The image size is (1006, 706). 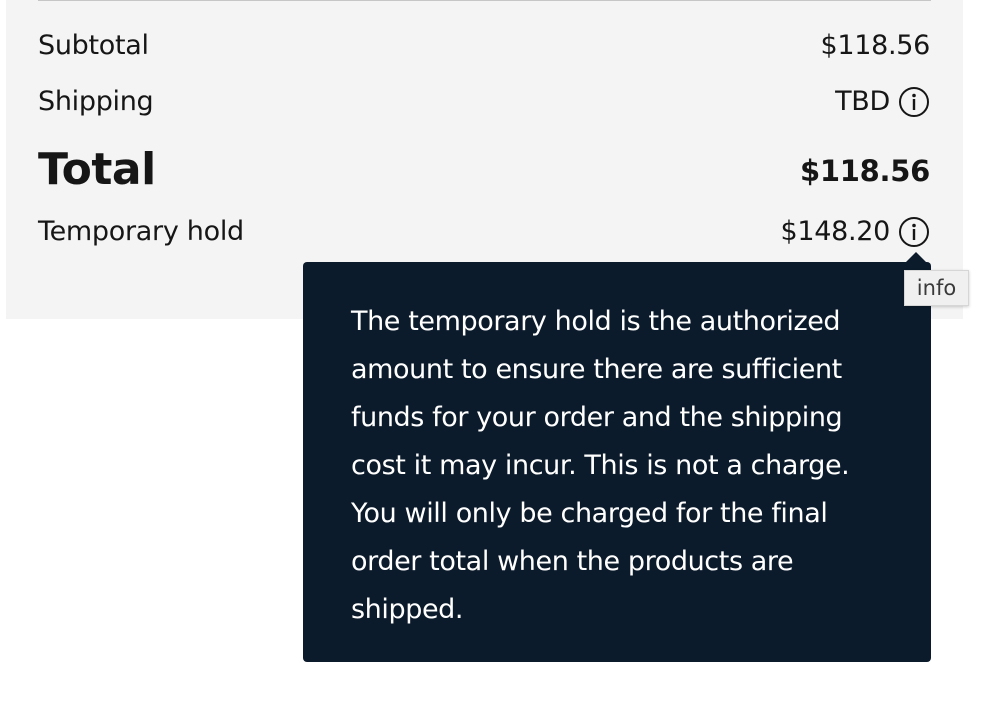 I want to click on subtotal-value: $118.56, so click(x=875, y=46).